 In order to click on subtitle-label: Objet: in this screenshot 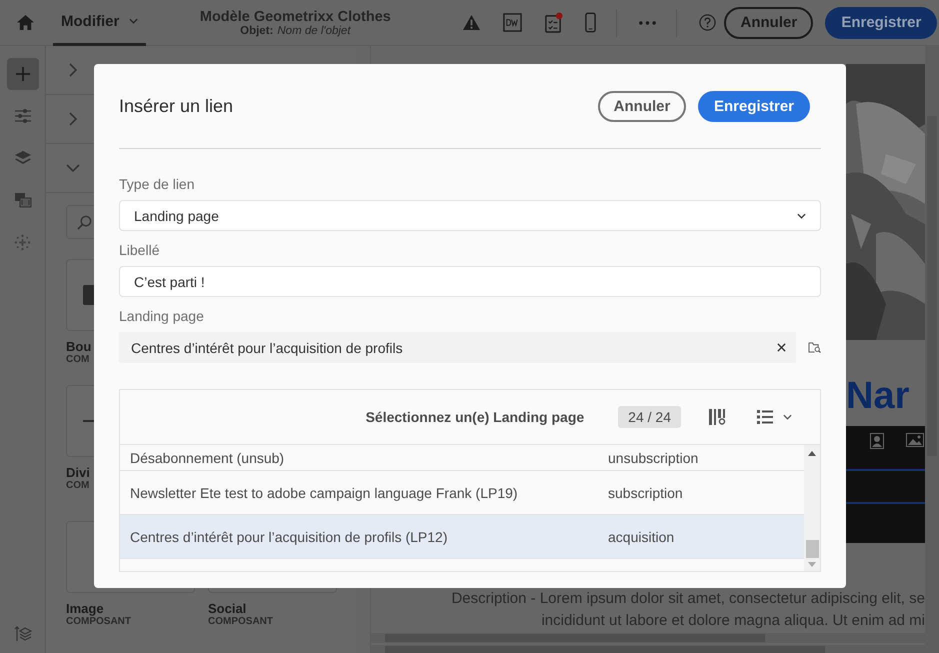, I will do `click(257, 30)`.